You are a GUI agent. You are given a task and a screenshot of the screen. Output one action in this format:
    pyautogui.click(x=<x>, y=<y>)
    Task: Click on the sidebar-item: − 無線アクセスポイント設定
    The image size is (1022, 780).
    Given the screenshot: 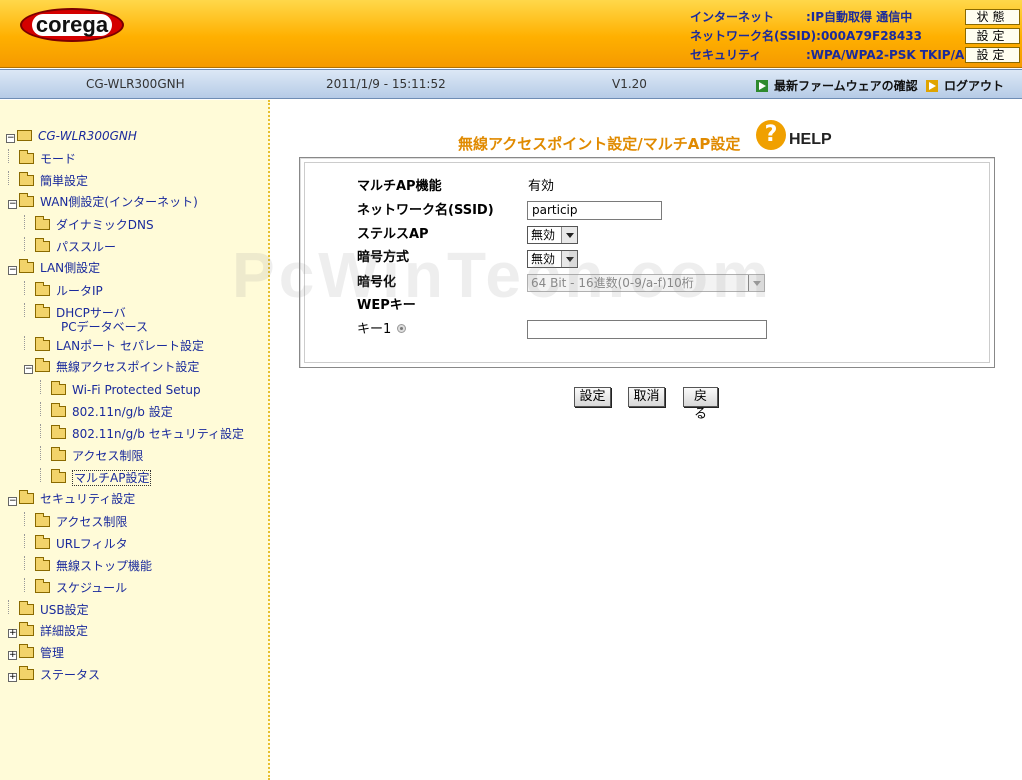 What is the action you would take?
    pyautogui.click(x=111, y=367)
    